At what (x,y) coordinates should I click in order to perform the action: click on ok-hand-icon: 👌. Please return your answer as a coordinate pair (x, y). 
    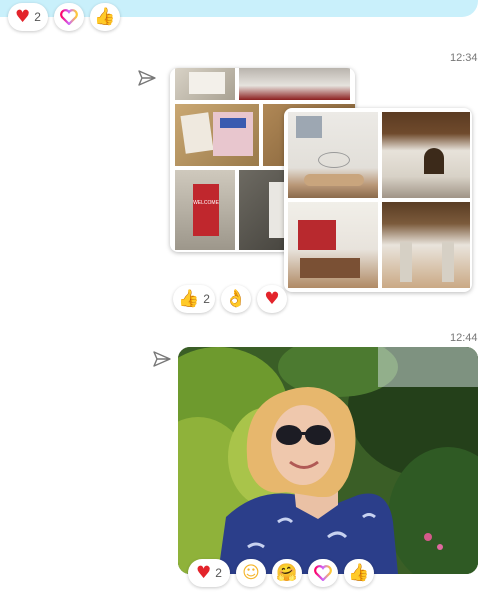
    Looking at the image, I should click on (236, 298).